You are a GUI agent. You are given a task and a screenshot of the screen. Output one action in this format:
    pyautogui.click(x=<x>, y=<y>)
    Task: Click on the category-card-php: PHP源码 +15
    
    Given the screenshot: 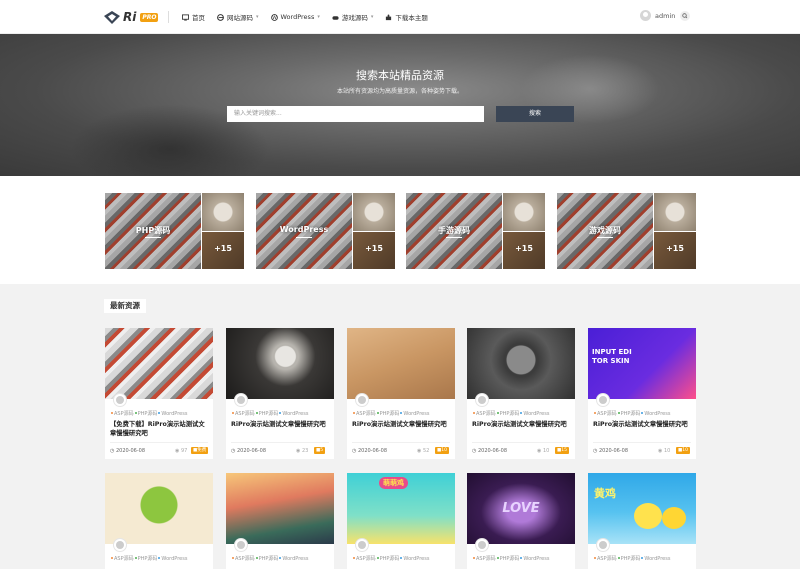 What is the action you would take?
    pyautogui.click(x=174, y=231)
    